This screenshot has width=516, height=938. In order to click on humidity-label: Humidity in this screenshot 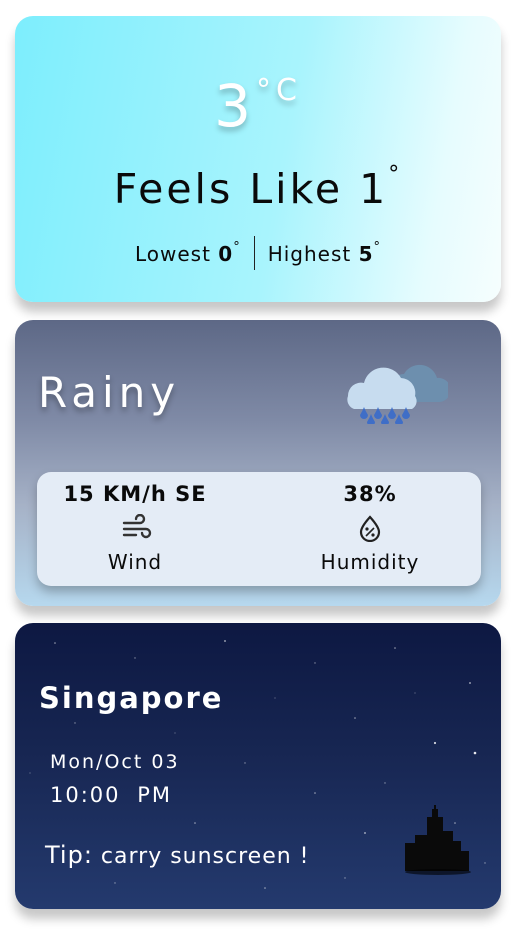, I will do `click(370, 562)`.